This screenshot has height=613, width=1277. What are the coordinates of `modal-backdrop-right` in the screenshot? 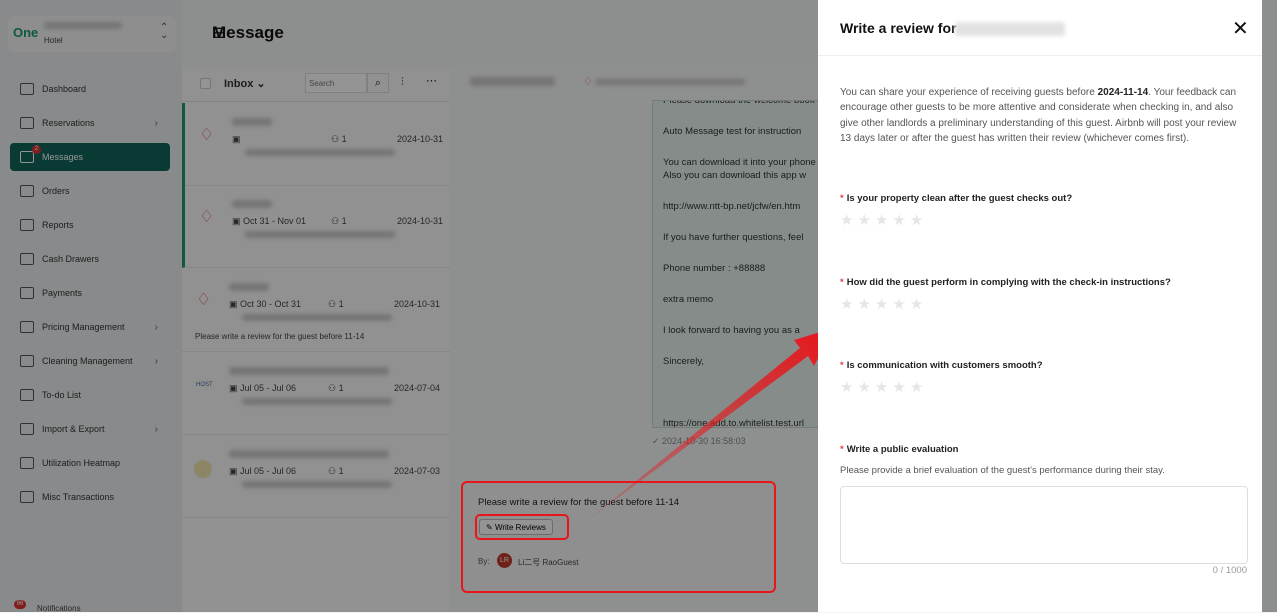 It's located at (1269, 306).